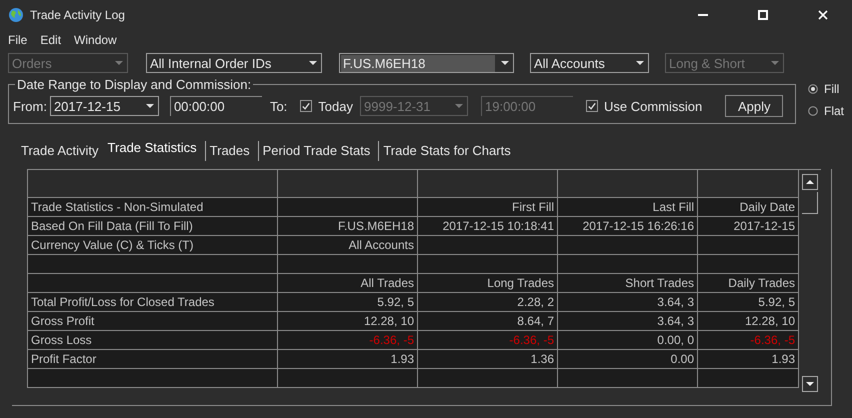  I want to click on table-cell: First Fill, so click(488, 207).